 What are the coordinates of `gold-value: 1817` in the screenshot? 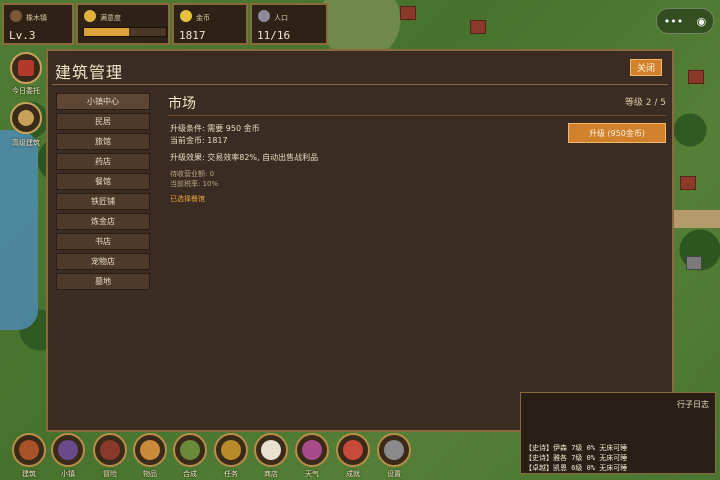 It's located at (192, 35).